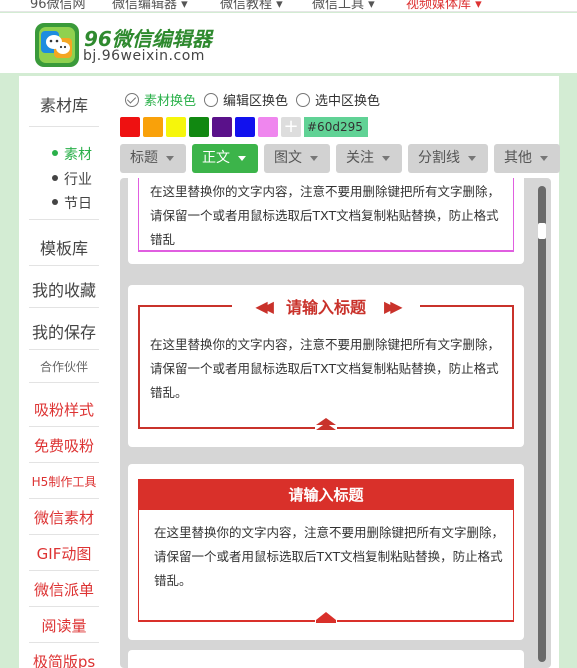  Describe the element at coordinates (439, 158) in the screenshot. I see `tab-label: 分割线` at that location.